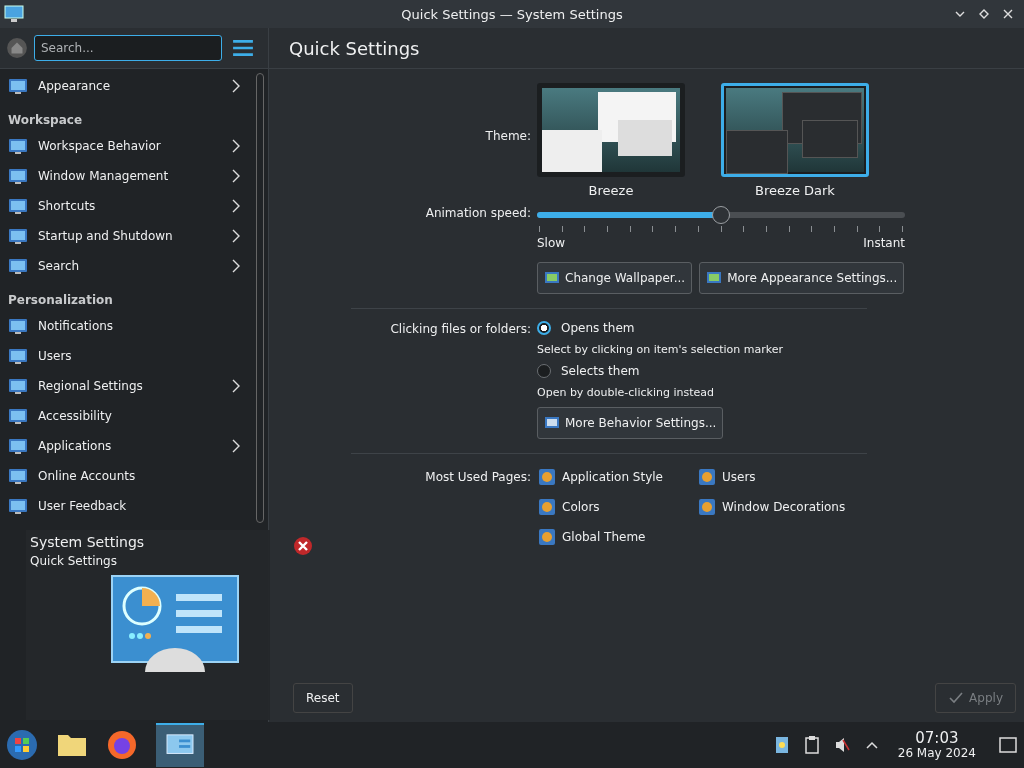  Describe the element at coordinates (126, 356) in the screenshot. I see `sidebar-item: Users` at that location.